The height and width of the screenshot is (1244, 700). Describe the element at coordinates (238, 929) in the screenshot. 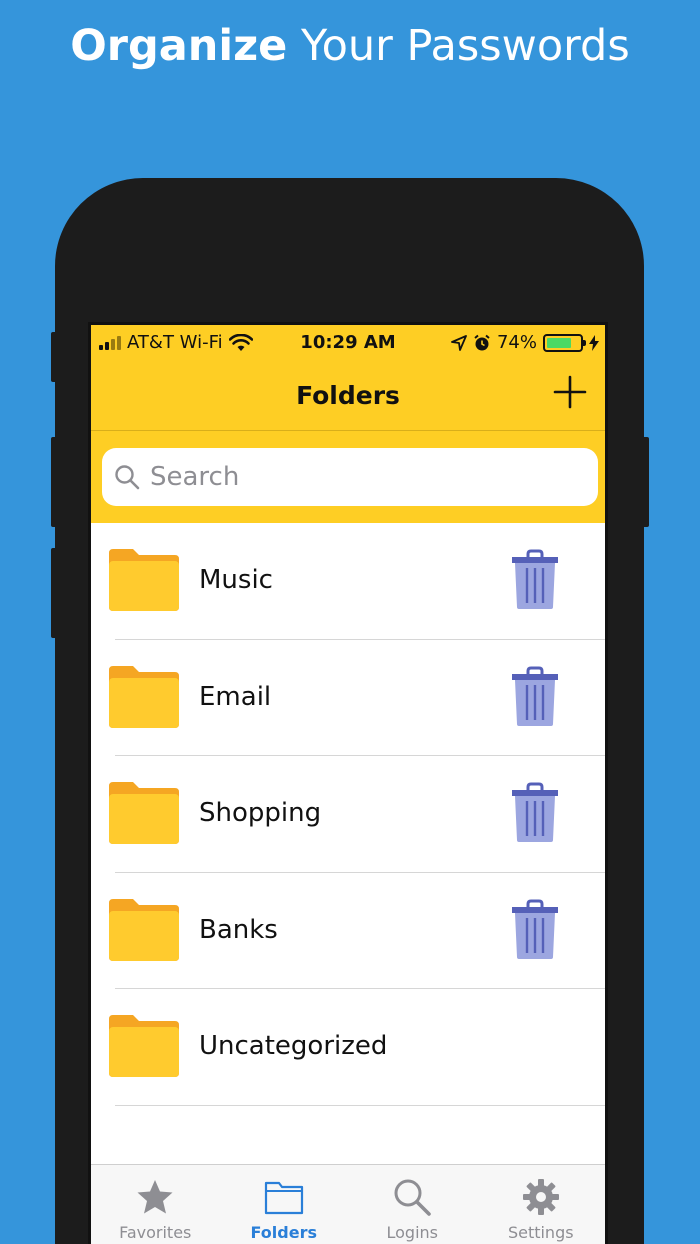

I see `folder-label: Banks` at that location.